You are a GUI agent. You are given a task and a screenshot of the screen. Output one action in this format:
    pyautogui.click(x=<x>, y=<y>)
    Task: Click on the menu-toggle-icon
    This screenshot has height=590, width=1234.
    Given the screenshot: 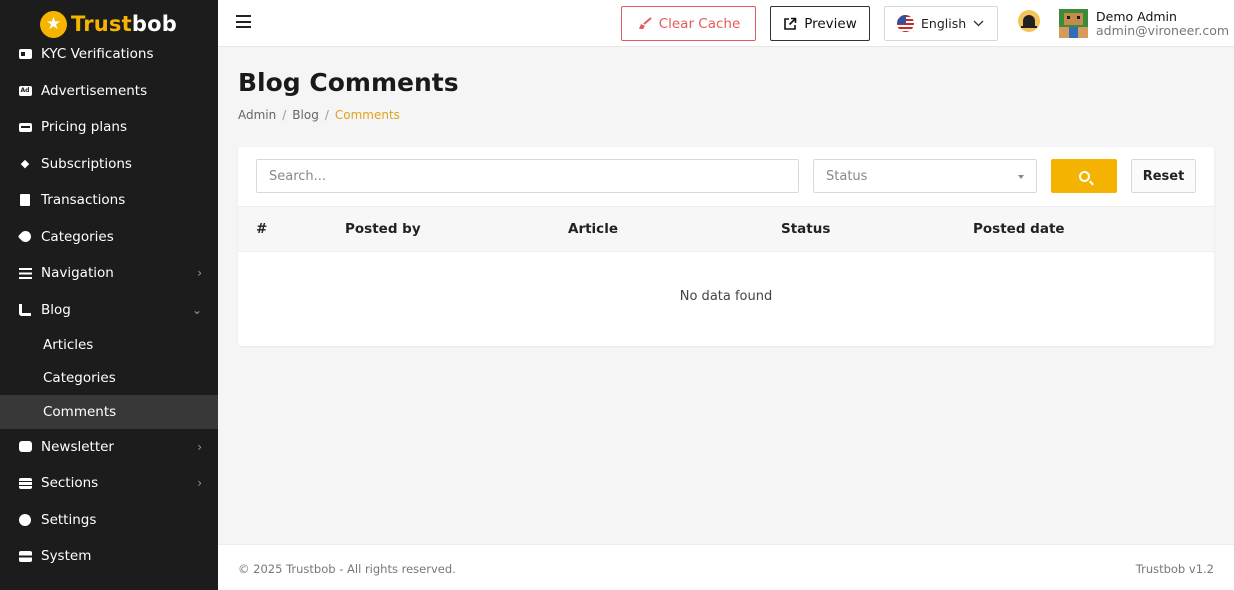 What is the action you would take?
    pyautogui.click(x=243, y=22)
    